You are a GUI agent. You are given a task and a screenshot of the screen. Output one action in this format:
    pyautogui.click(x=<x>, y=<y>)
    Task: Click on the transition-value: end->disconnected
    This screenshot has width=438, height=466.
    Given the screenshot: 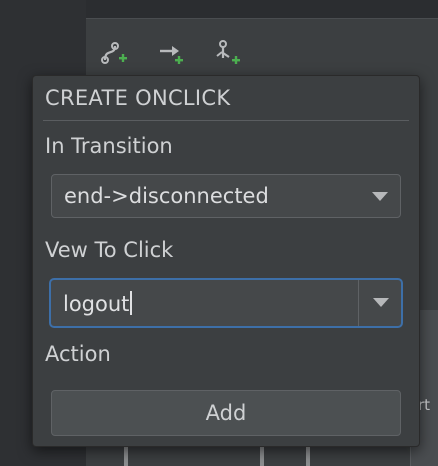 What is the action you would take?
    pyautogui.click(x=166, y=196)
    